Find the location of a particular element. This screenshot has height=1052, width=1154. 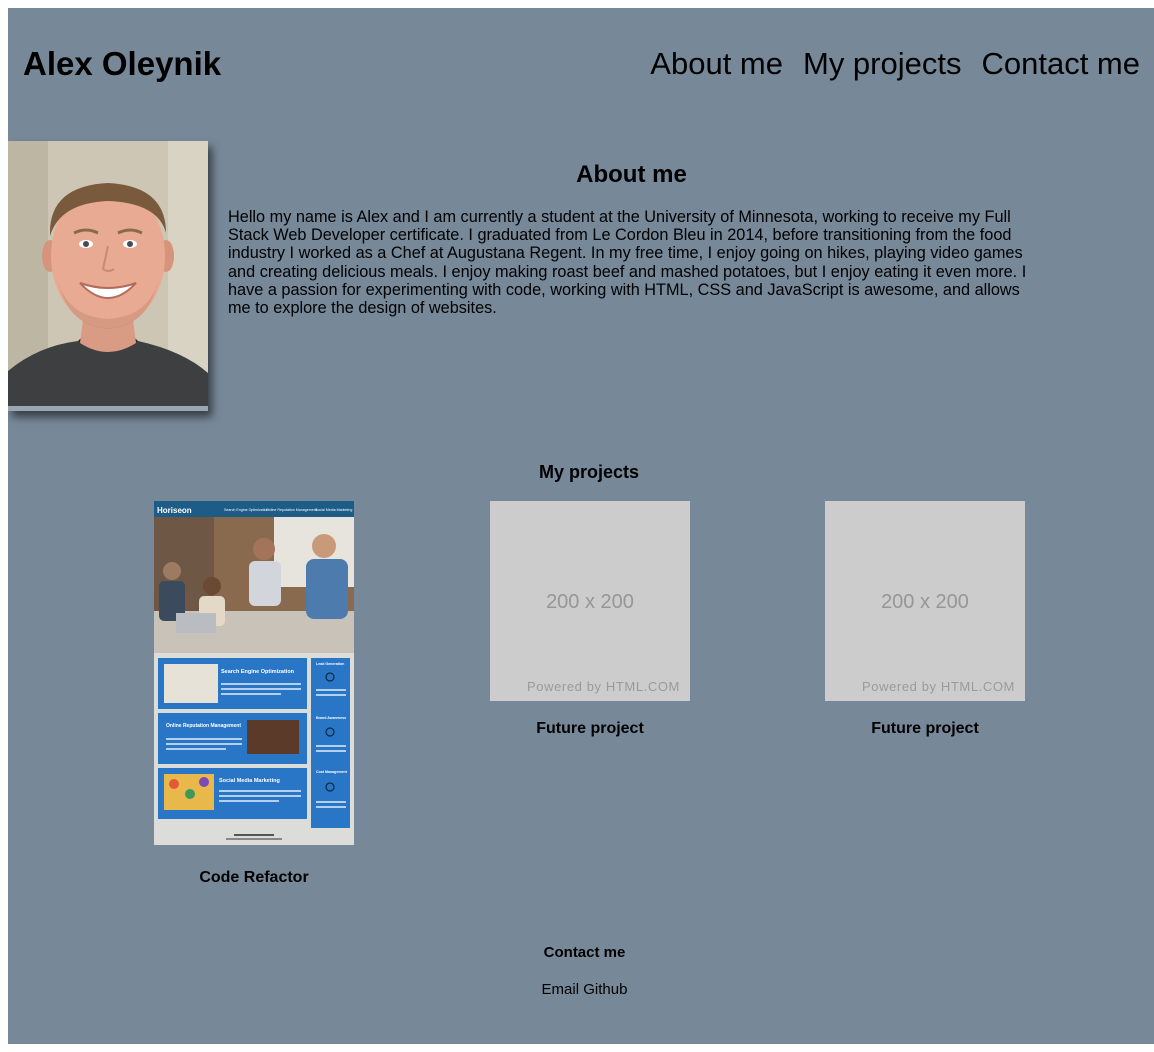

thumb-card-2: Online Reputation Management is located at coordinates (203, 726).